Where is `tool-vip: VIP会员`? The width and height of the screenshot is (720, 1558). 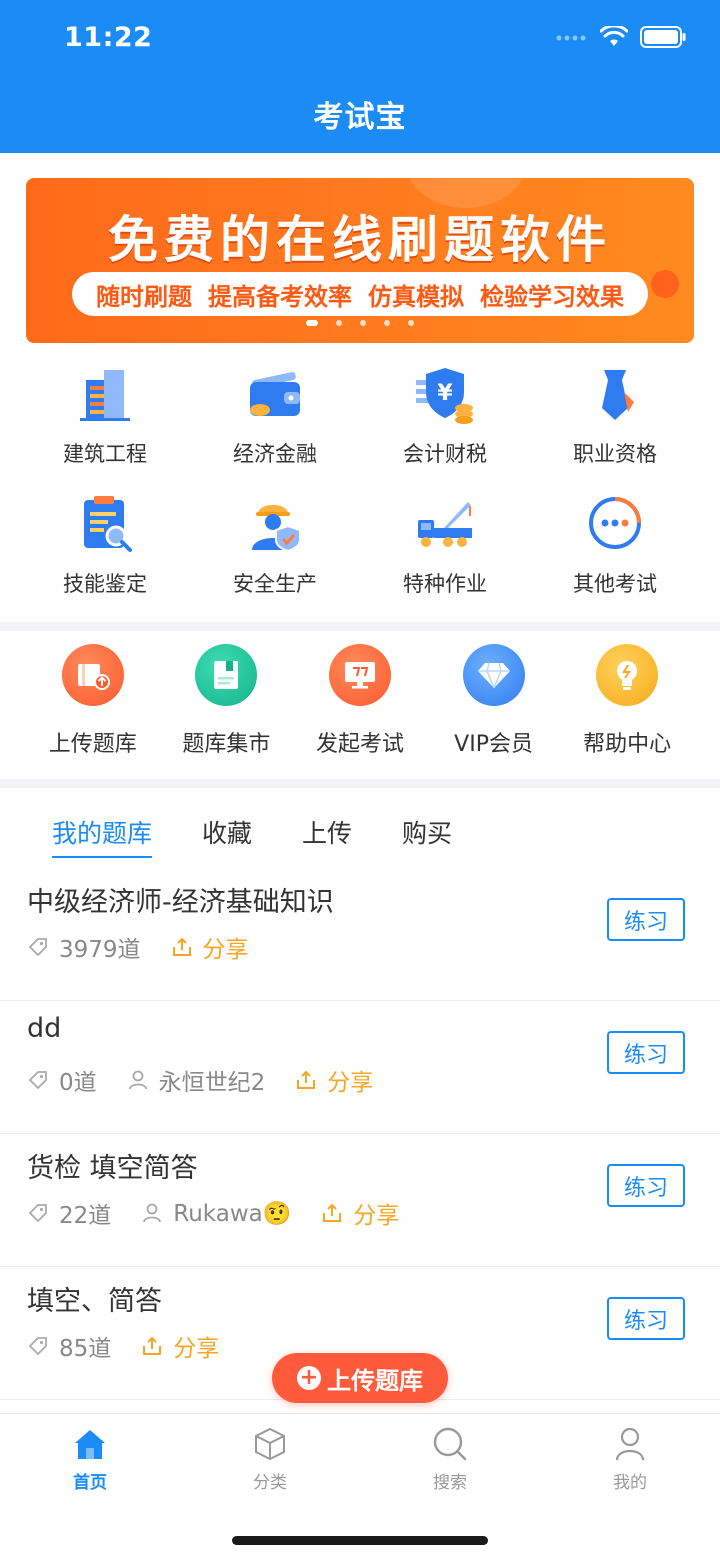 tool-vip: VIP会员 is located at coordinates (494, 701).